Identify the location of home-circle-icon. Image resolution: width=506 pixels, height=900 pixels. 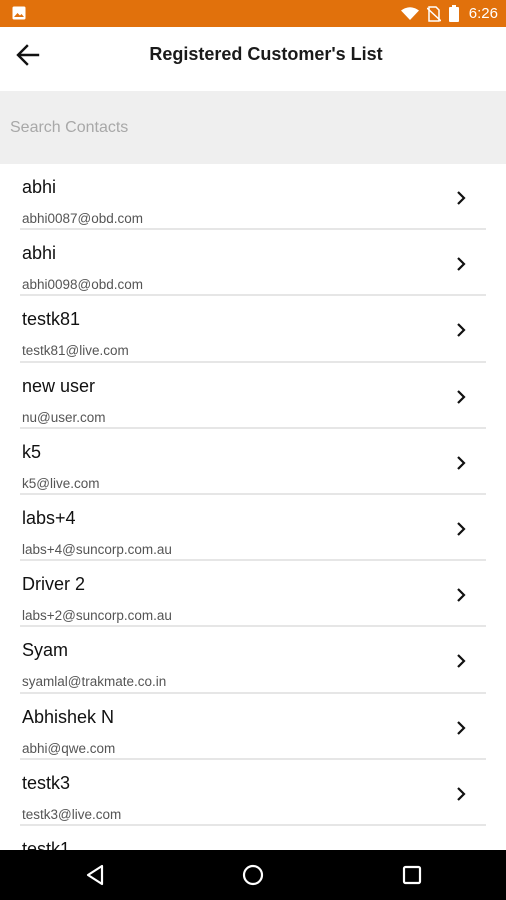
(253, 875).